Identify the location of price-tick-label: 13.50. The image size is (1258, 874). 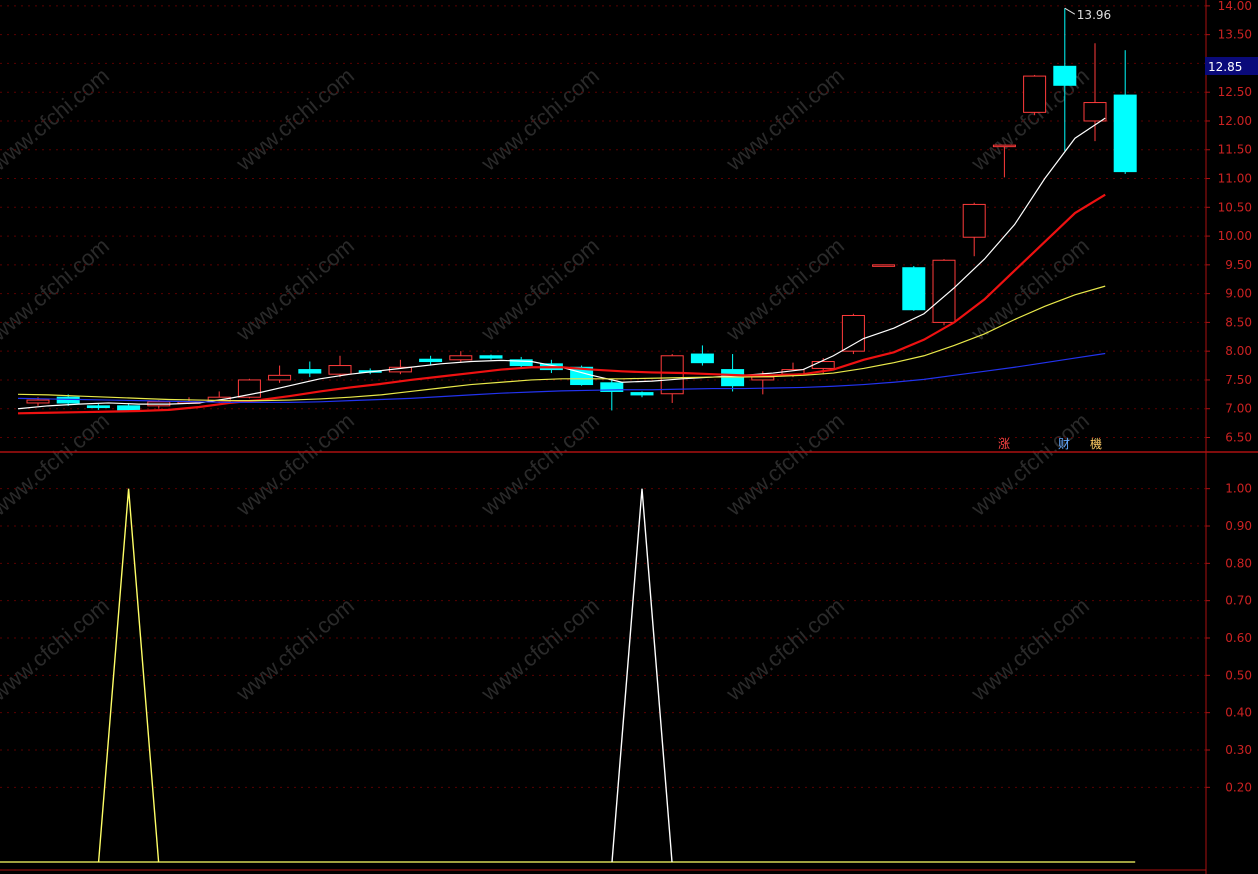
(1235, 35).